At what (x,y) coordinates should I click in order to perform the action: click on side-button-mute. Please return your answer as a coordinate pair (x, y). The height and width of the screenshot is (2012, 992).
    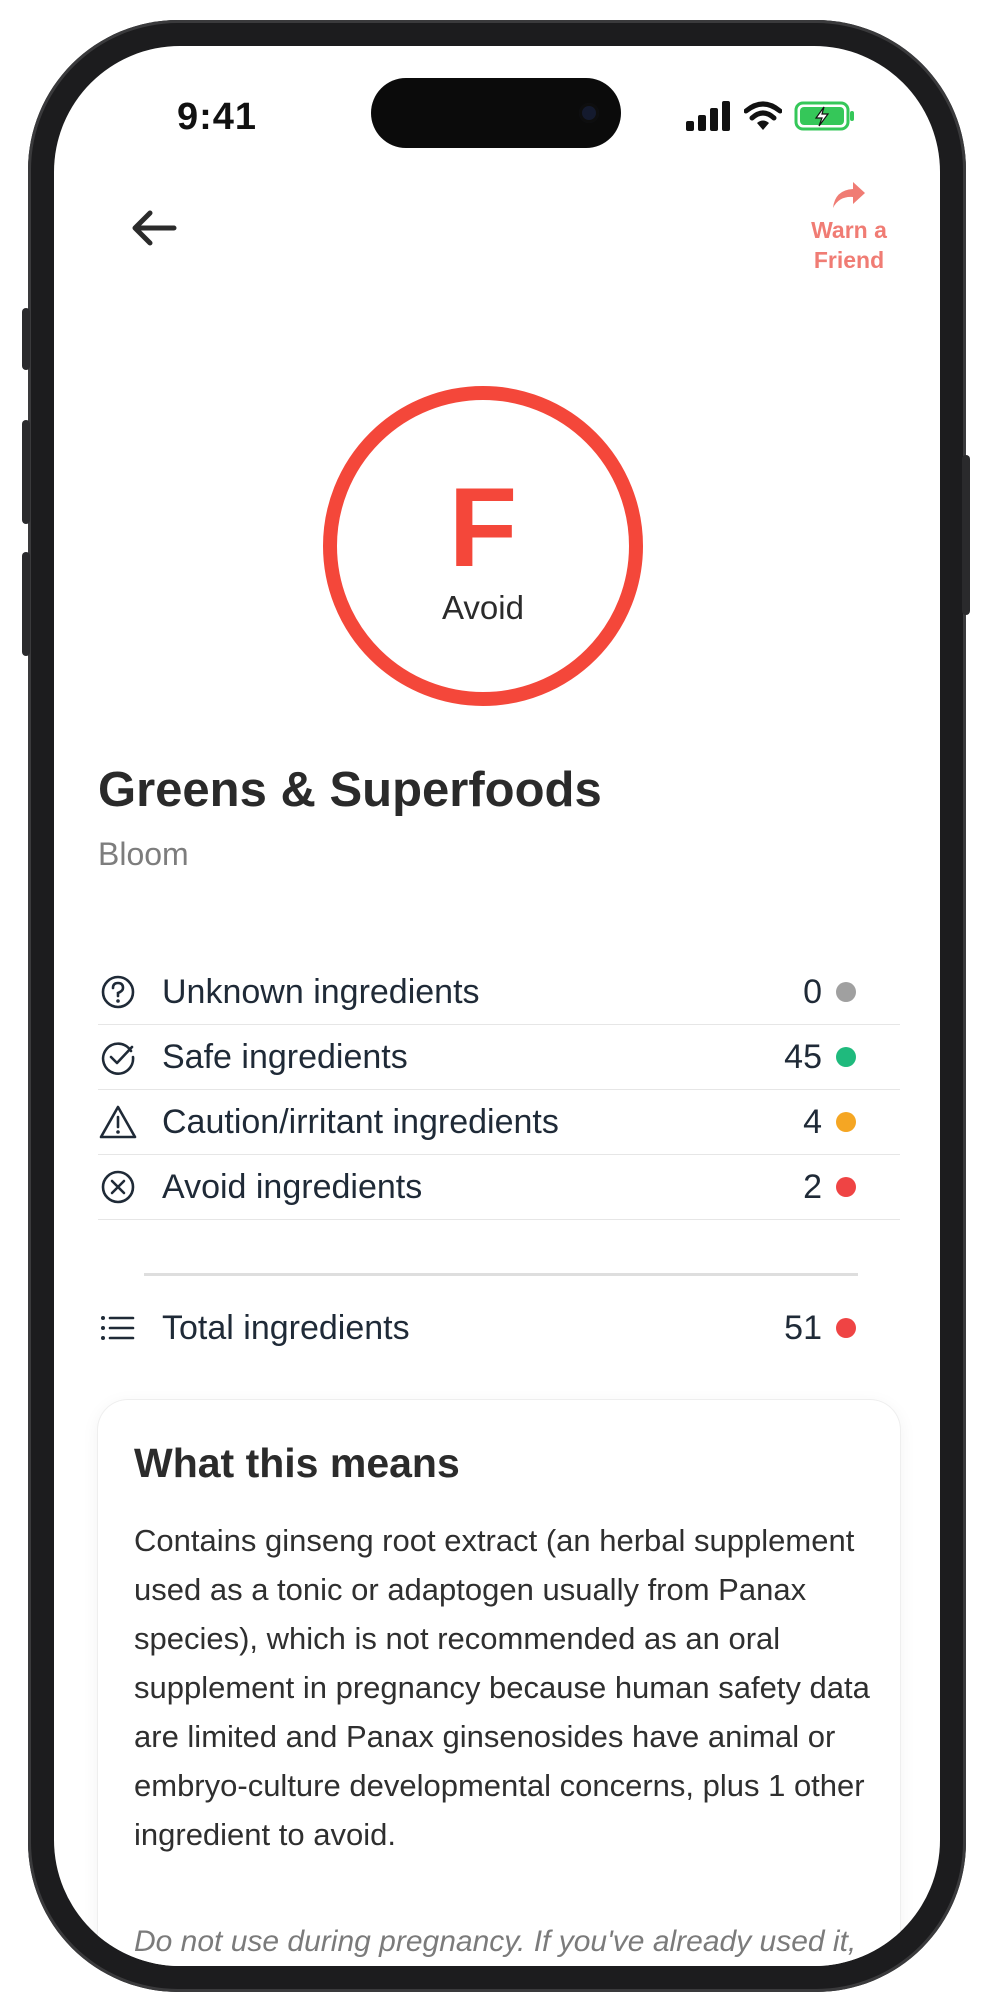
    Looking at the image, I should click on (26, 339).